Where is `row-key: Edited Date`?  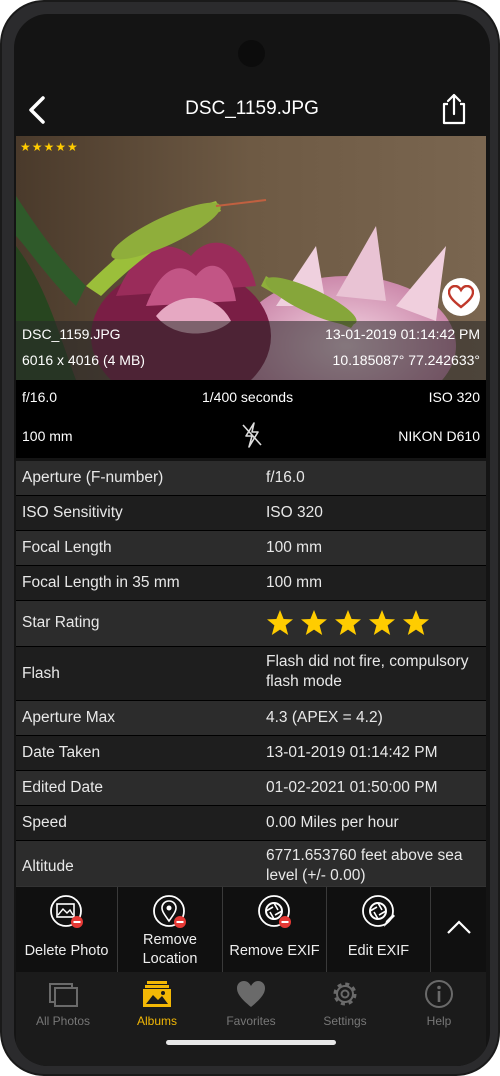
row-key: Edited Date is located at coordinates (62, 787).